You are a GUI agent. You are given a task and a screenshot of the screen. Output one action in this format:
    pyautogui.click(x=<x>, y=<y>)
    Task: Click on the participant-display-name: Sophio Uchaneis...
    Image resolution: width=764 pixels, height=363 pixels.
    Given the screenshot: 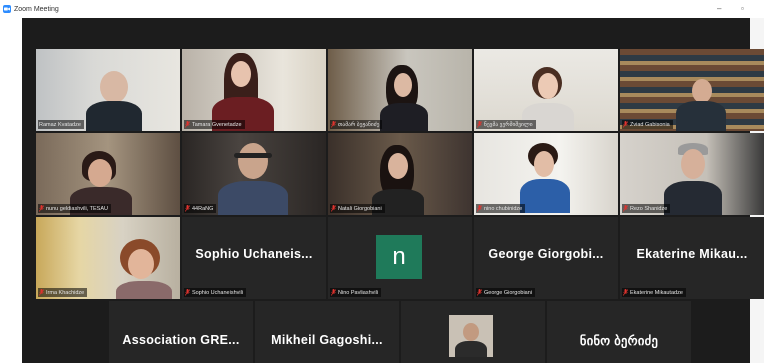 What is the action you would take?
    pyautogui.click(x=254, y=254)
    